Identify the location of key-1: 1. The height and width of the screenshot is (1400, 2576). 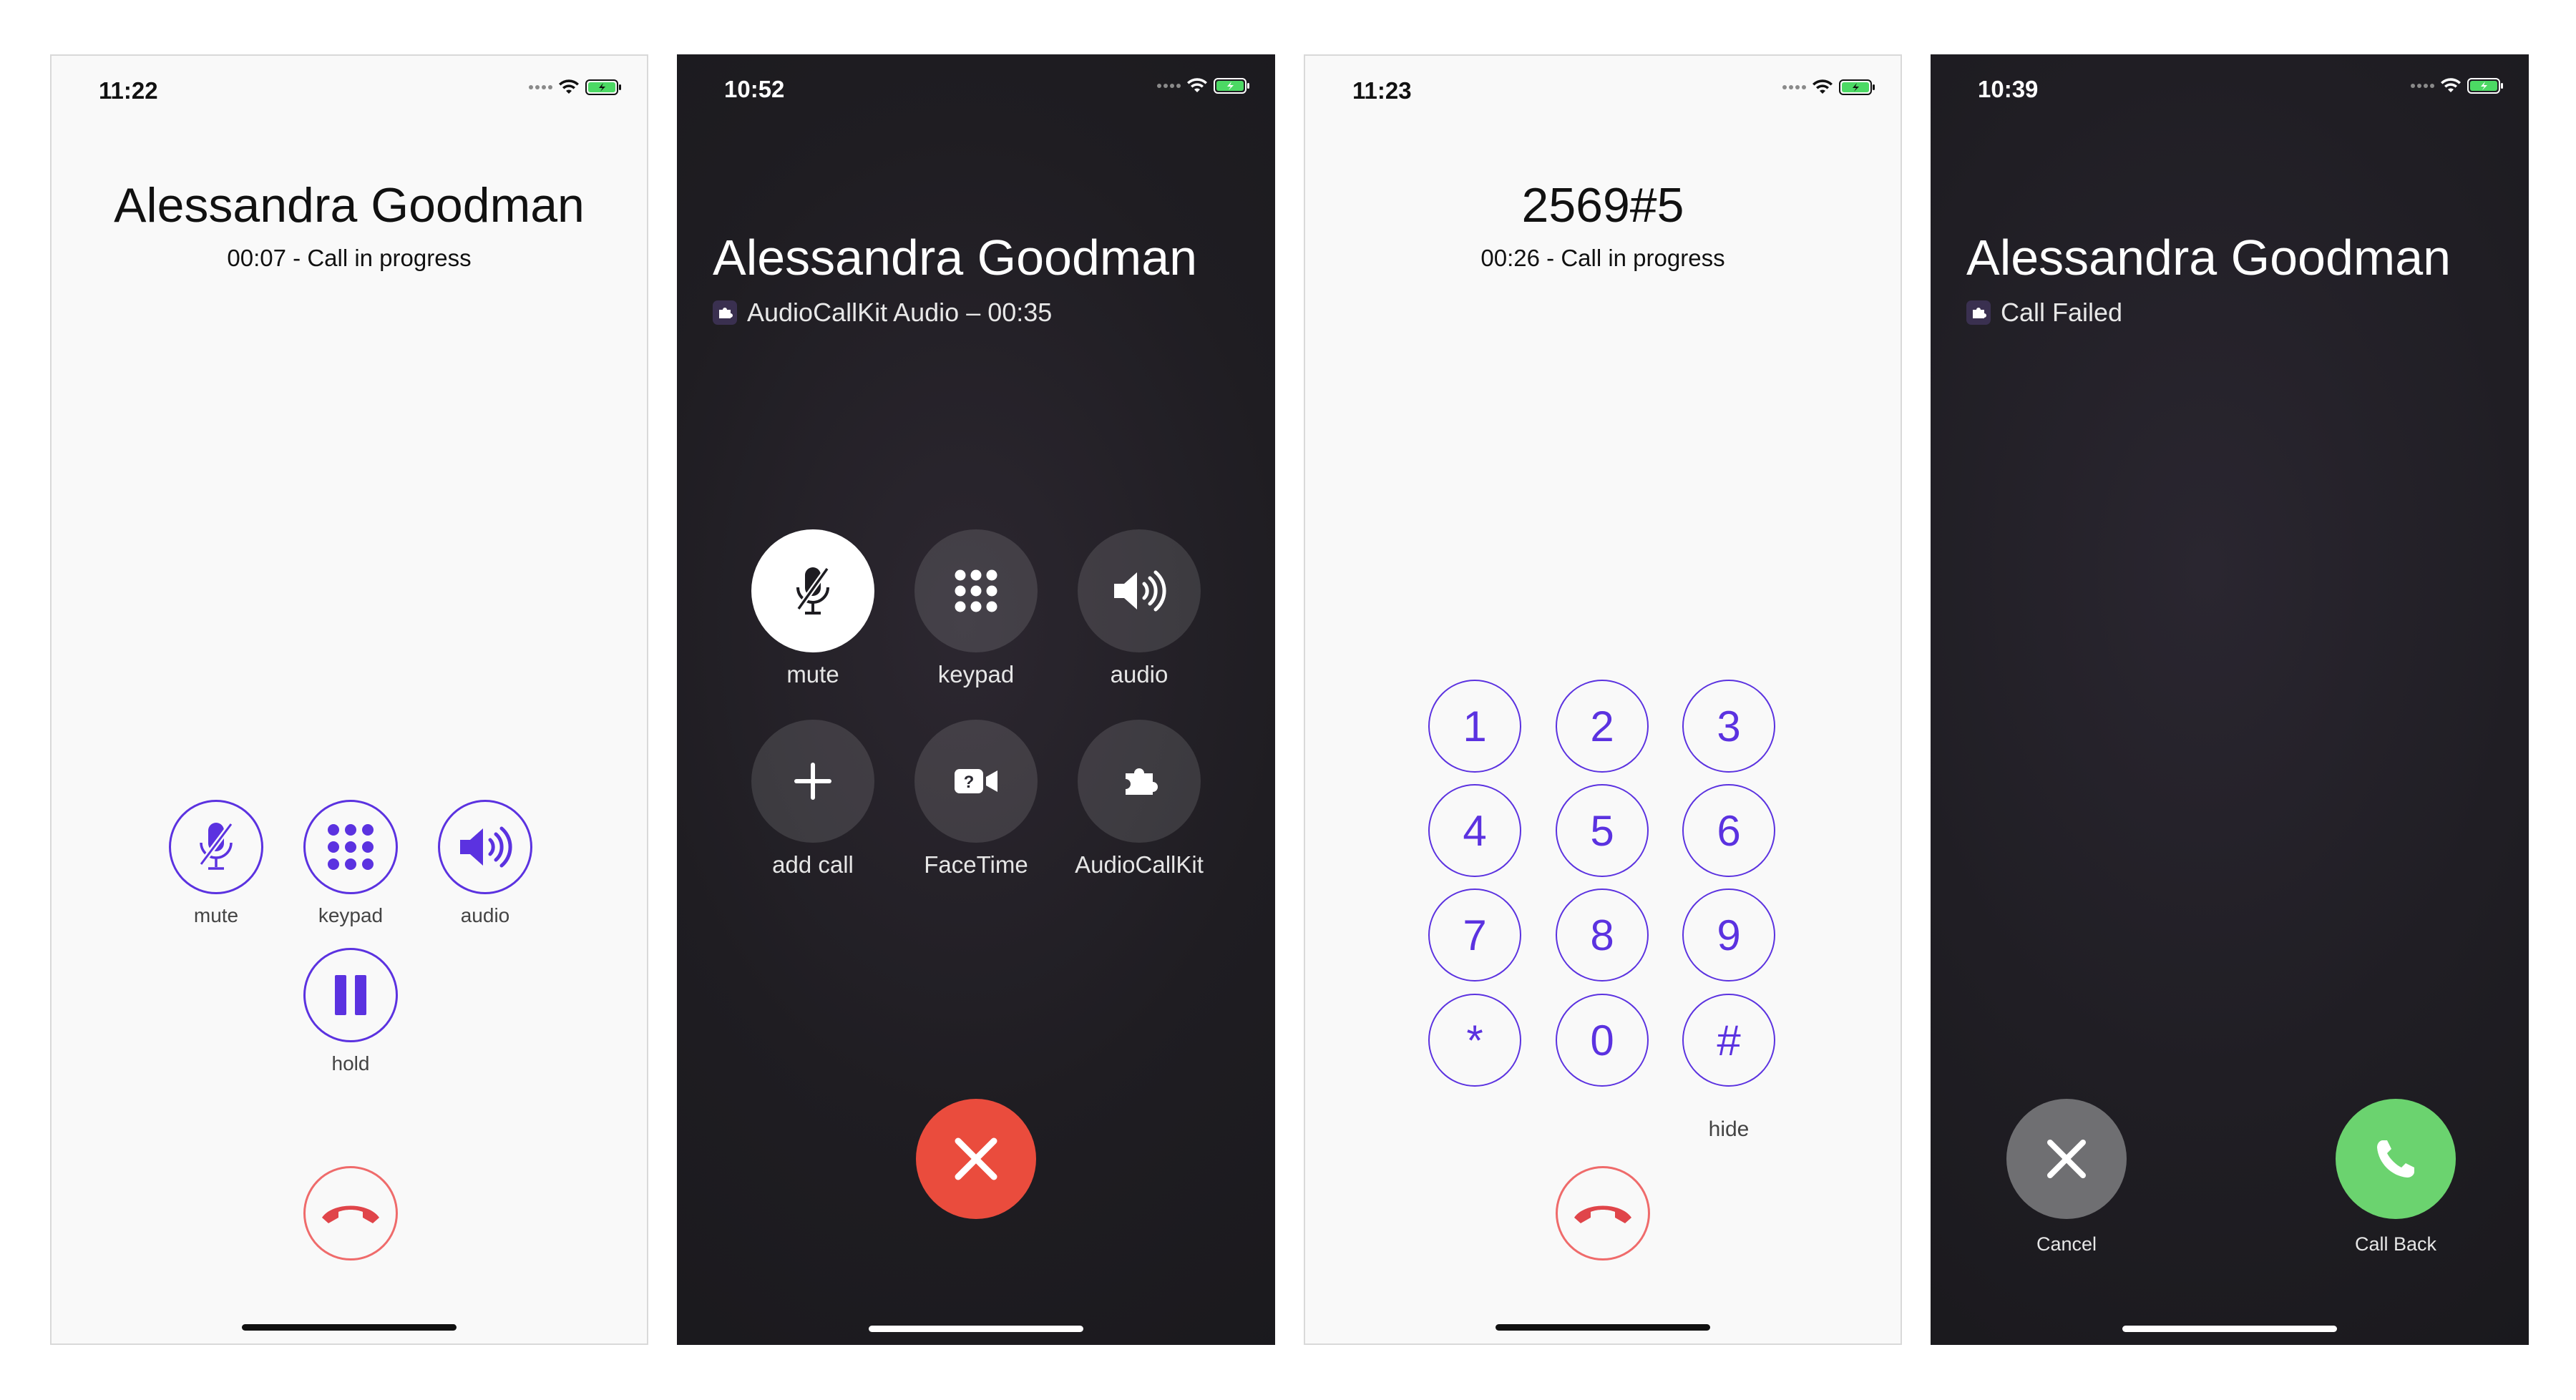
(1474, 726).